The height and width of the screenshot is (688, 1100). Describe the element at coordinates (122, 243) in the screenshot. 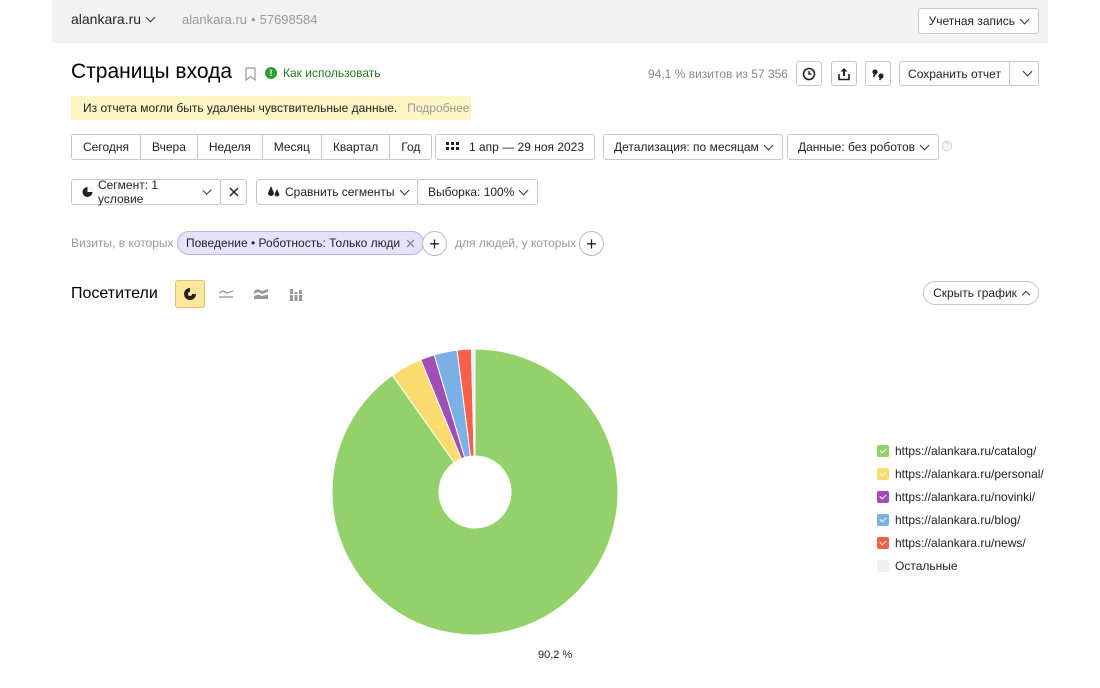

I see `visits-filter-label: Визиты, в которых` at that location.